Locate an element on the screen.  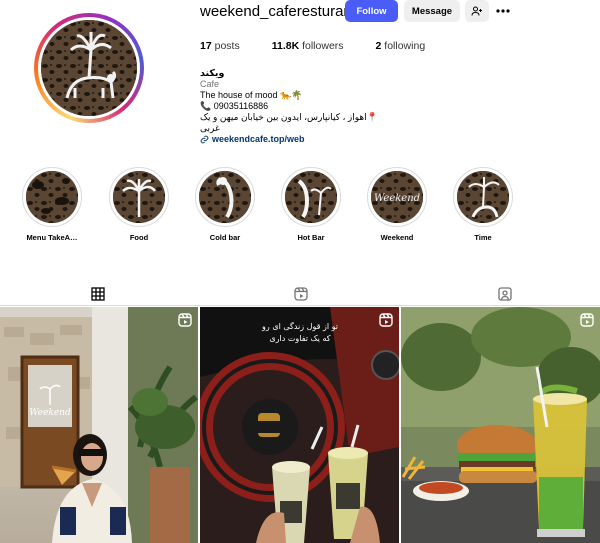
reels-icon is located at coordinates (301, 294).